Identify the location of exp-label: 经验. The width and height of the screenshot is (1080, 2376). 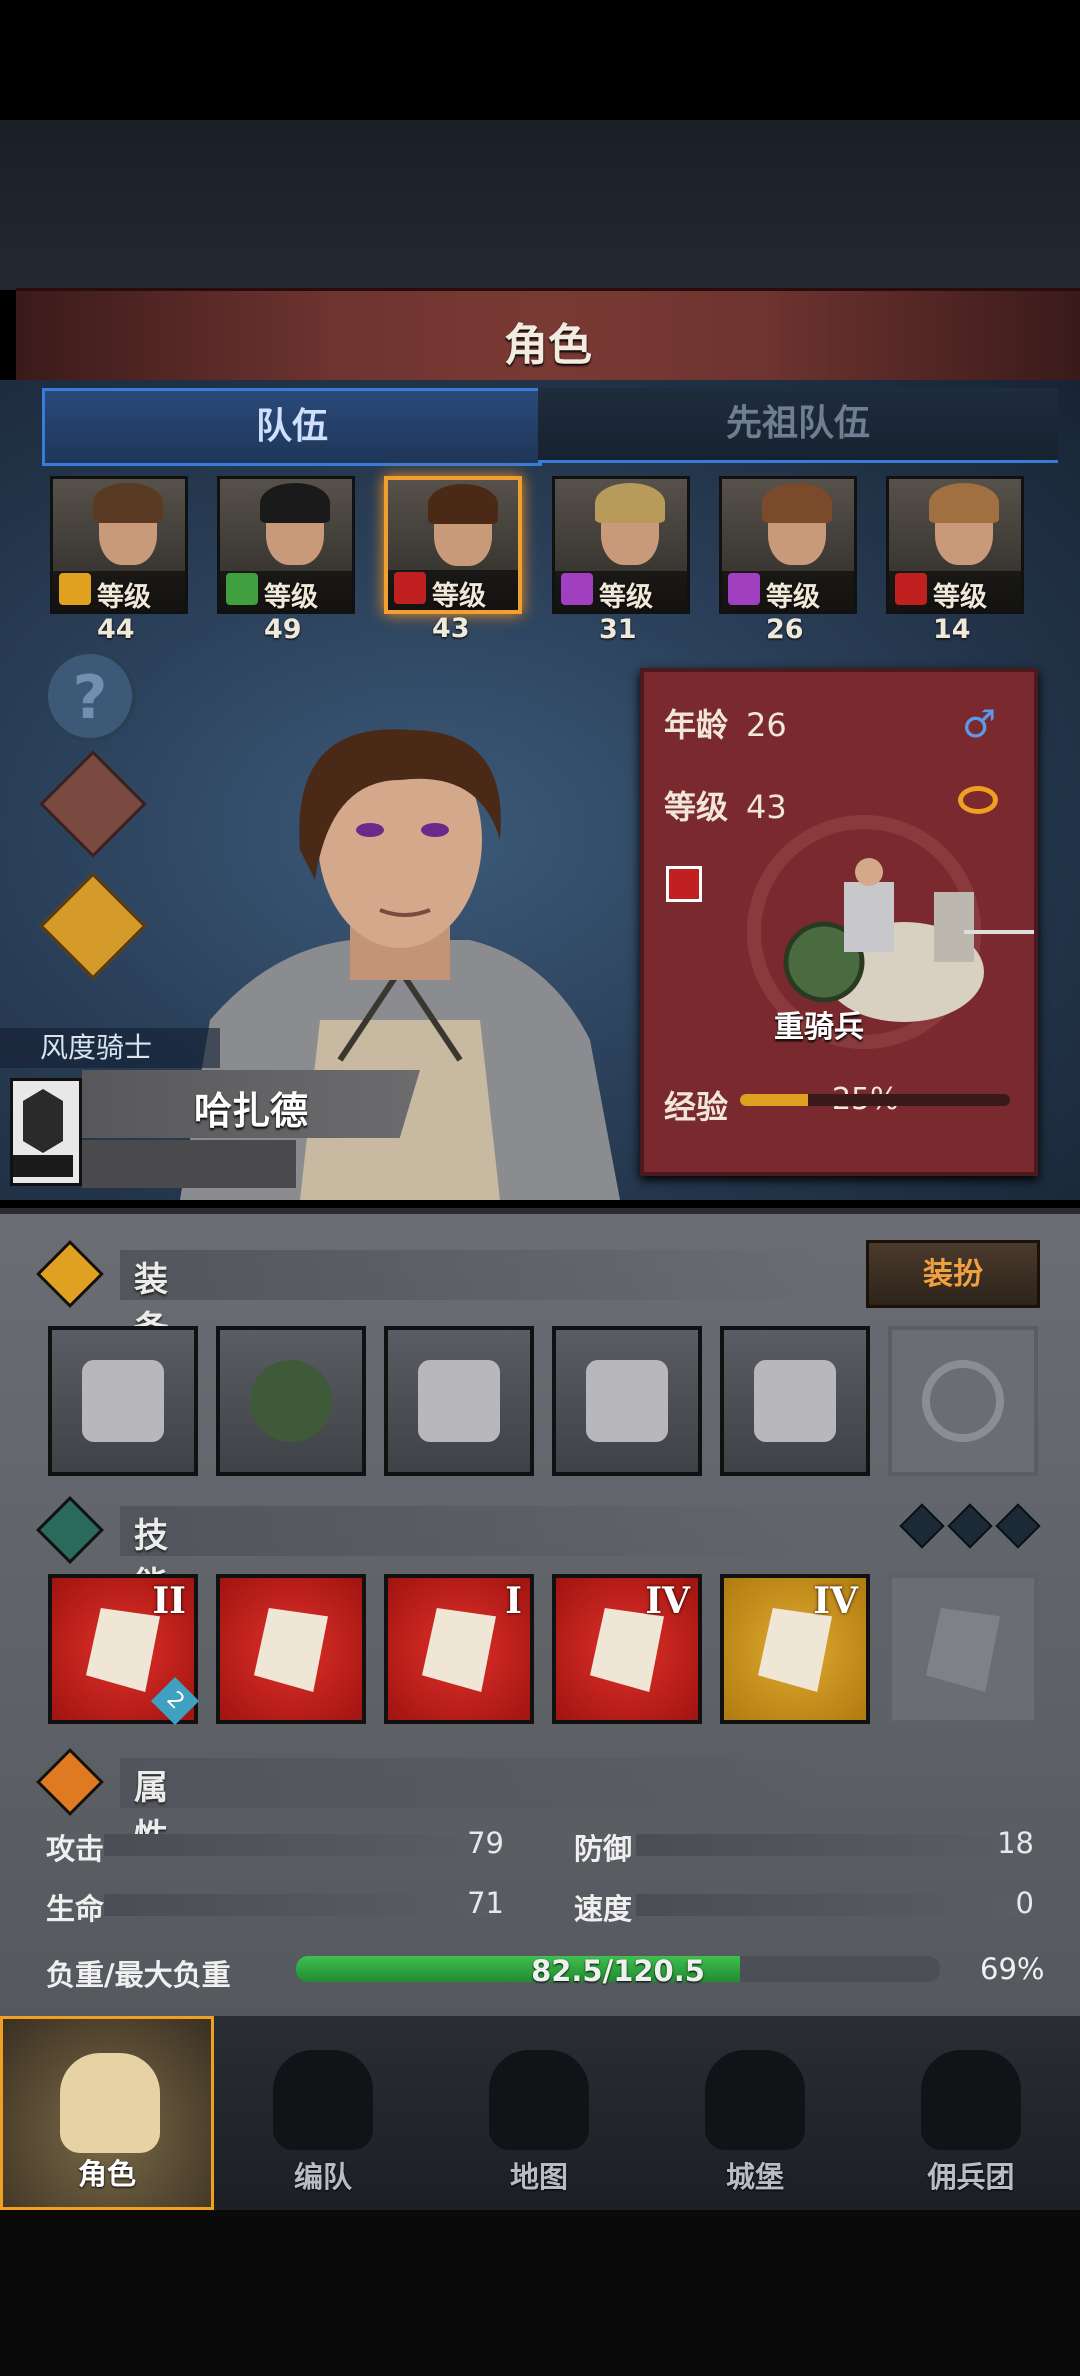
(696, 1107).